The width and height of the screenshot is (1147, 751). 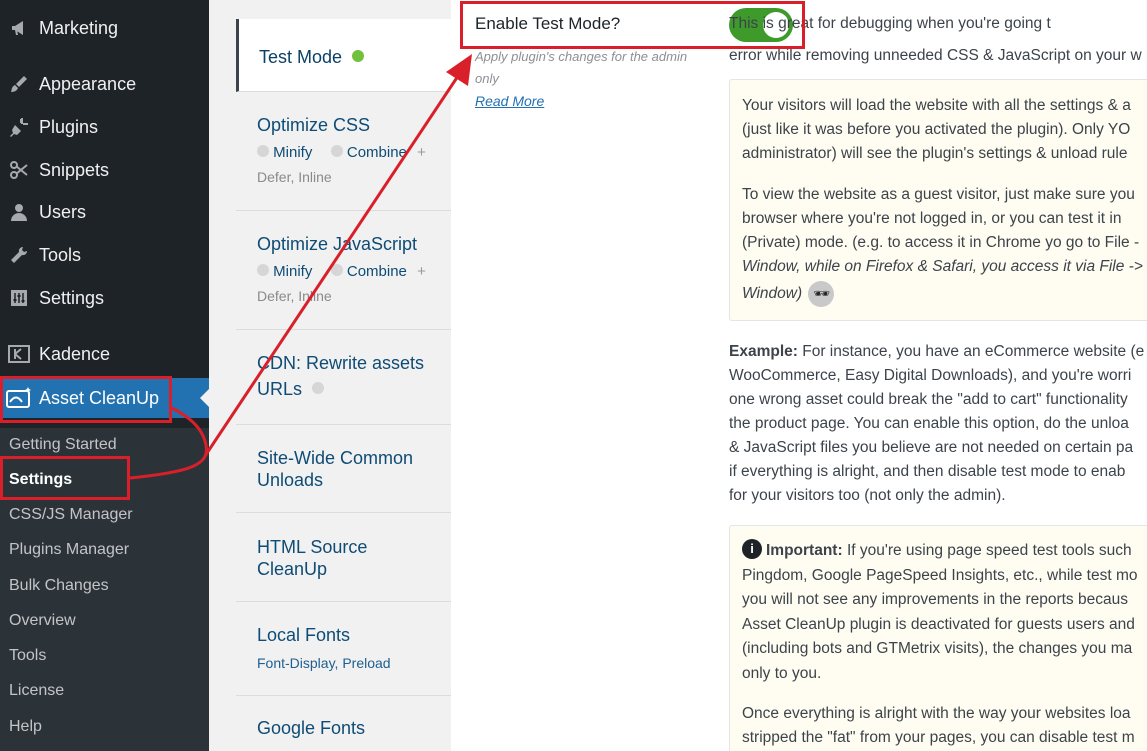 I want to click on read-more-link: Read More, so click(x=509, y=101).